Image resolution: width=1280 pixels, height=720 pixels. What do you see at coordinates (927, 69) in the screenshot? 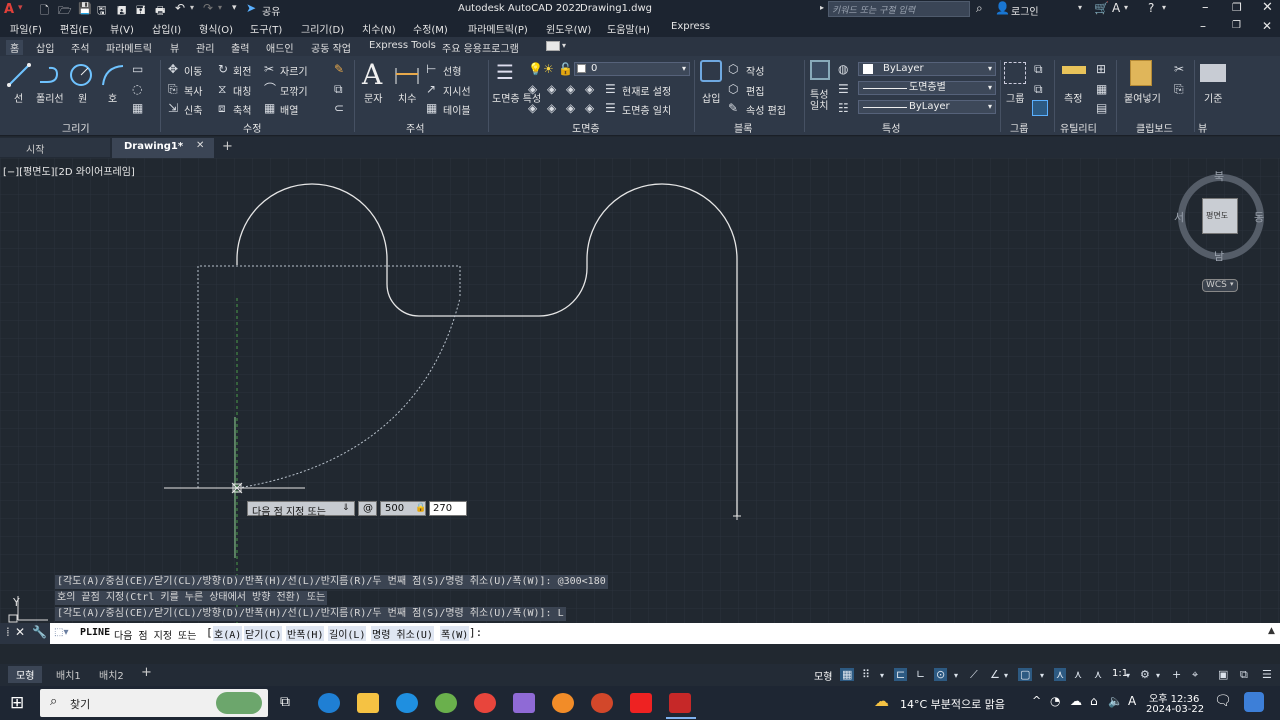
I see `color-dropdown: ByLayer ▾` at bounding box center [927, 69].